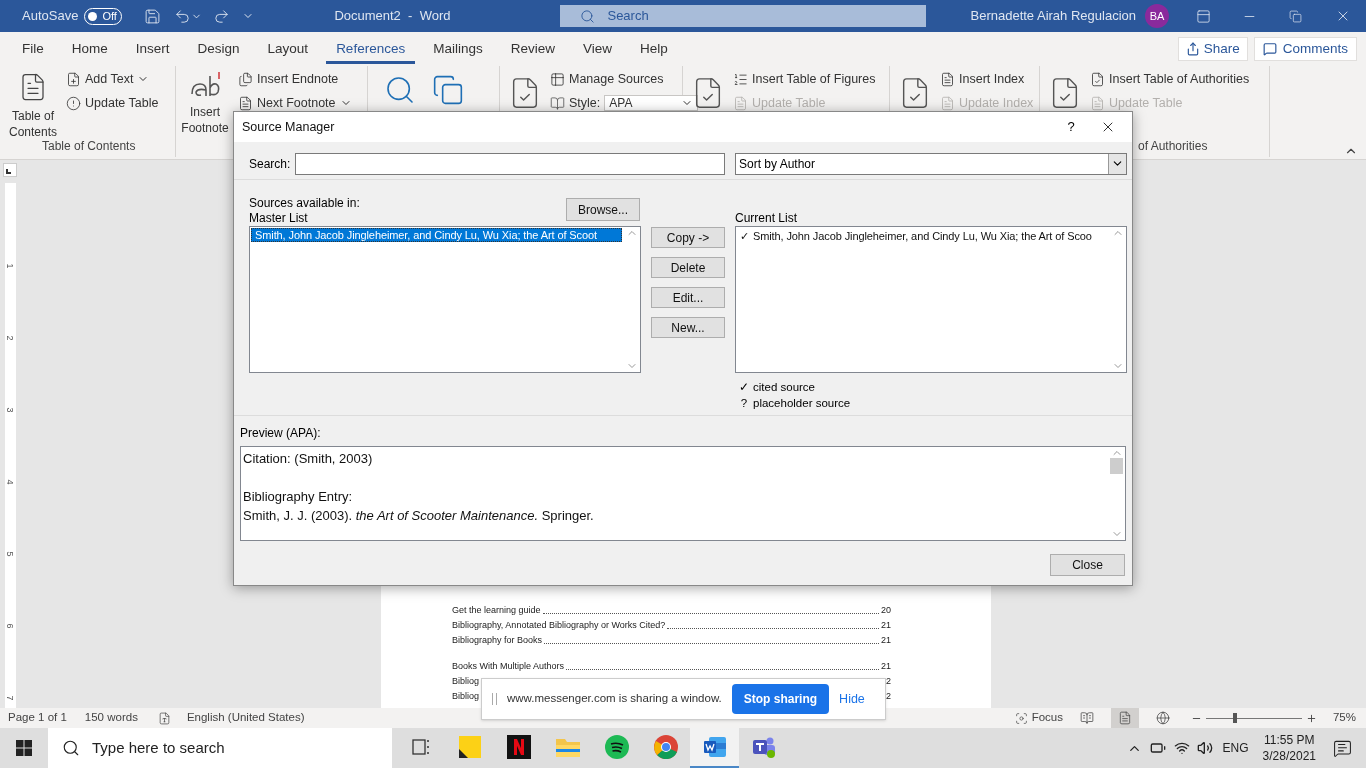  I want to click on redo-icon, so click(222, 16).